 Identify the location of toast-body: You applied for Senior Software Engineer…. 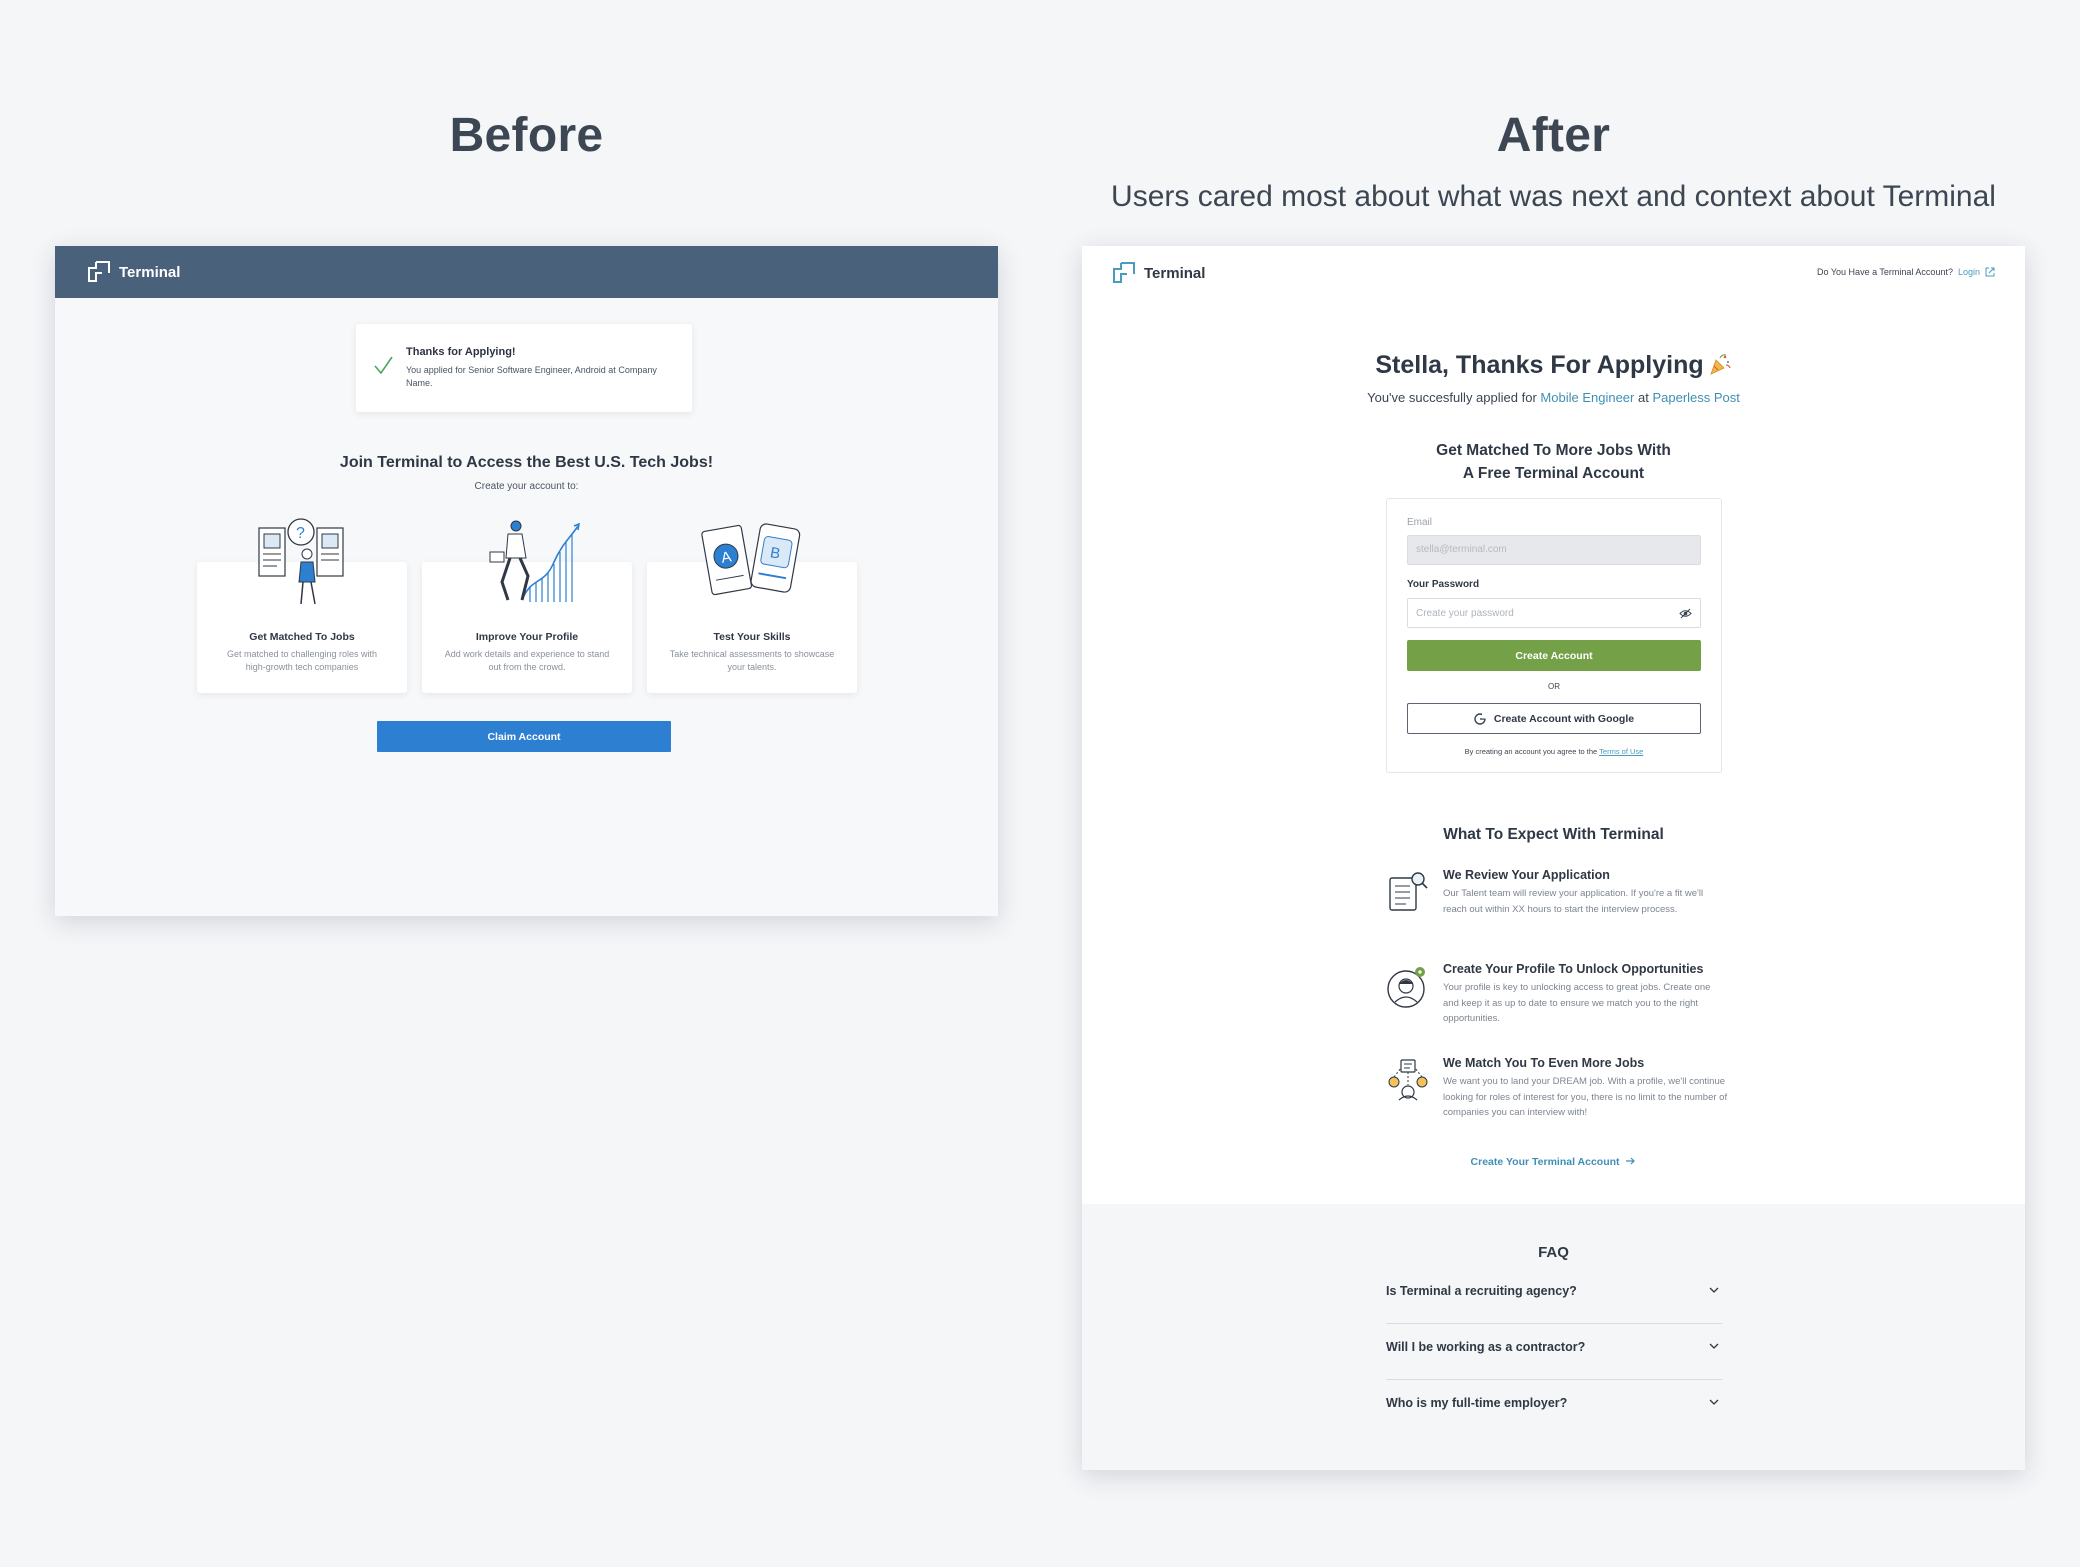
(531, 376).